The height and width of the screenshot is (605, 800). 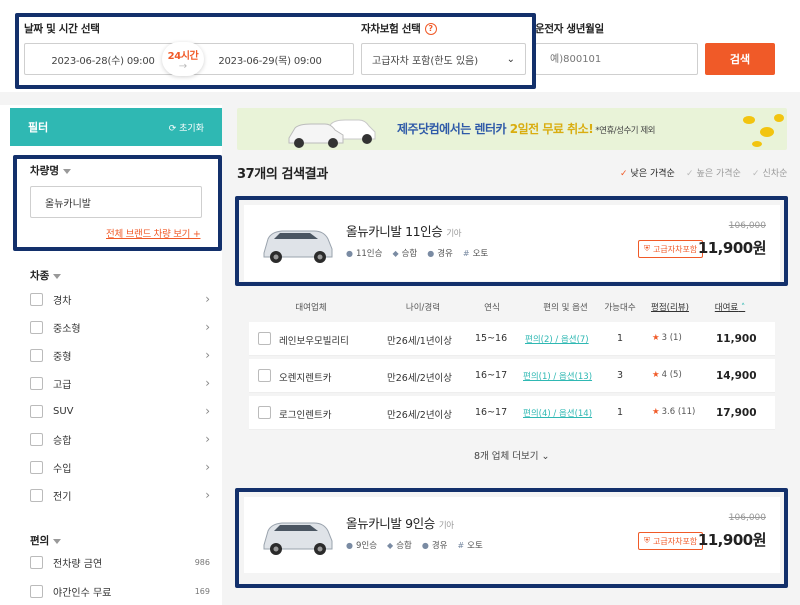 I want to click on type-filter-label: 경차, so click(x=62, y=301).